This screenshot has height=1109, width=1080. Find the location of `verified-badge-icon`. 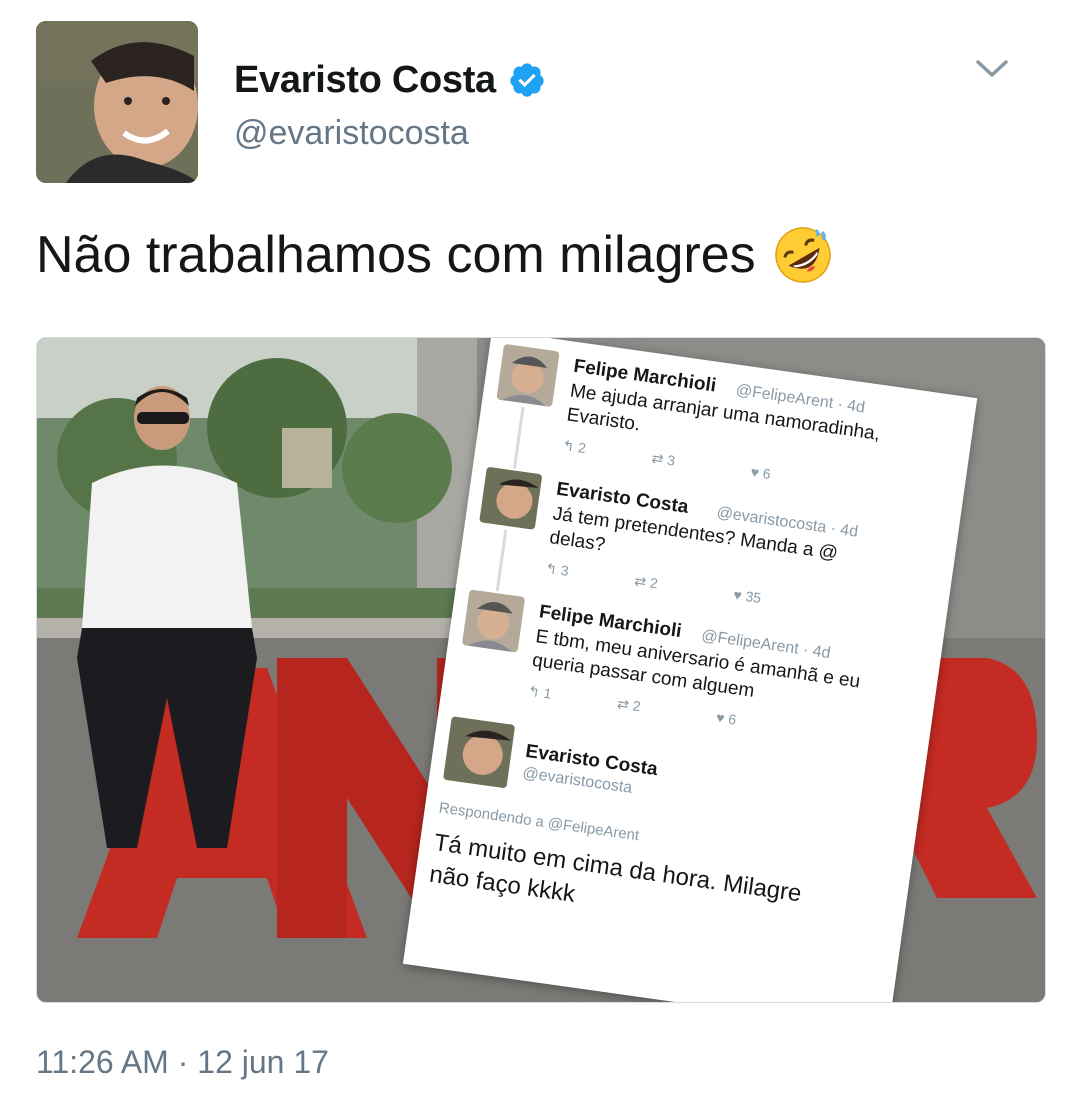

verified-badge-icon is located at coordinates (527, 80).